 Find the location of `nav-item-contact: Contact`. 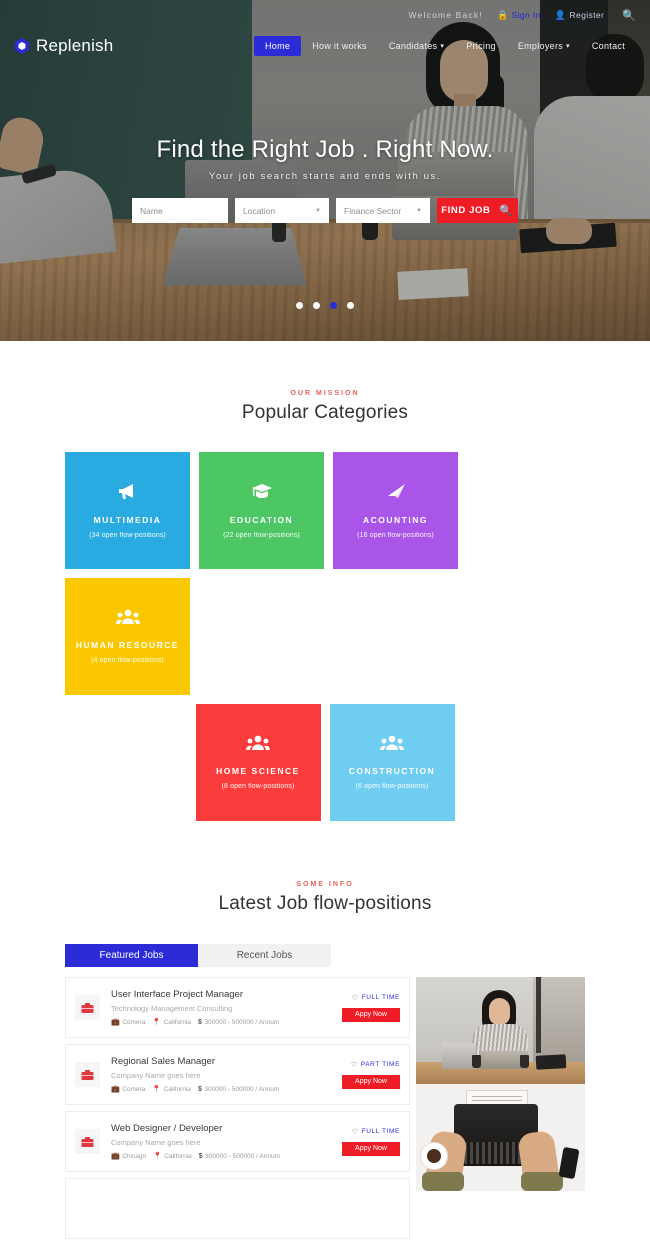

nav-item-contact: Contact is located at coordinates (608, 46).